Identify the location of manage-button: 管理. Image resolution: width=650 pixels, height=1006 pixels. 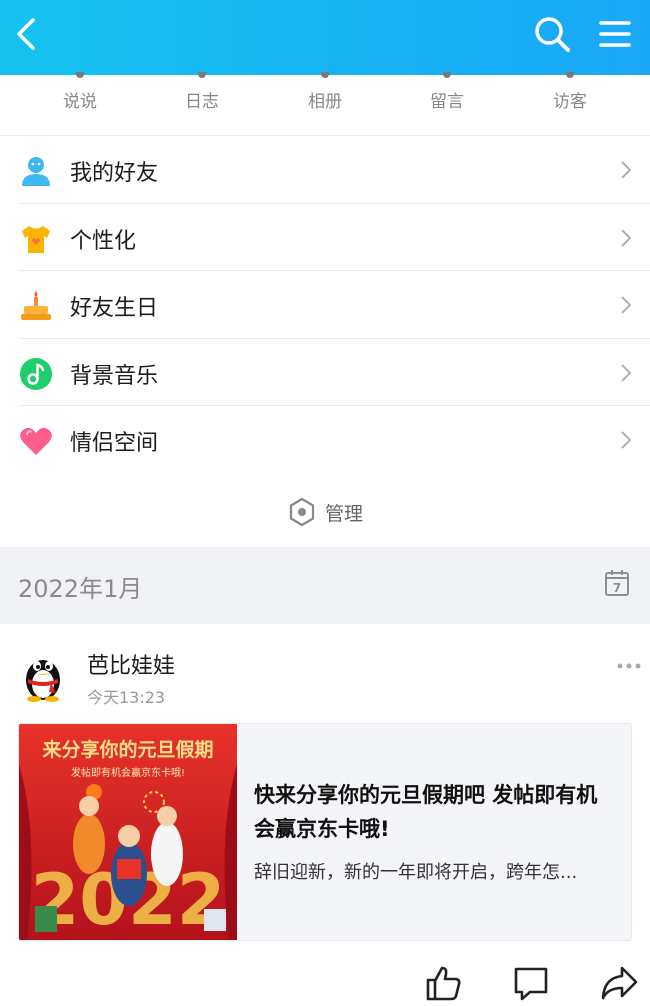
(325, 510).